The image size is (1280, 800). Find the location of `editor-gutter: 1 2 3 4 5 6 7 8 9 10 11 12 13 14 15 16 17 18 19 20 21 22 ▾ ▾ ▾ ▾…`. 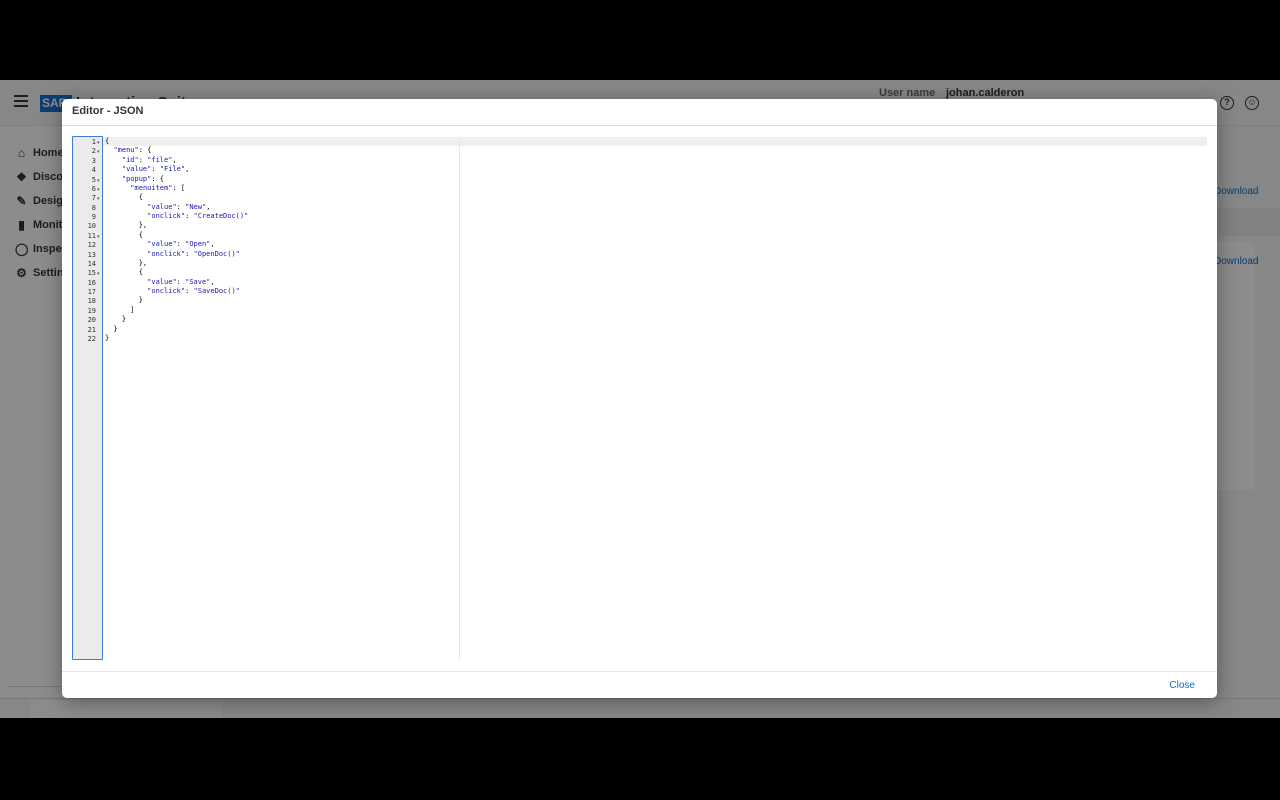

editor-gutter: 1 2 3 4 5 6 7 8 9 10 11 12 13 14 15 16 17 18 19 20 21 22 ▾ ▾ ▾ ▾… is located at coordinates (87, 398).